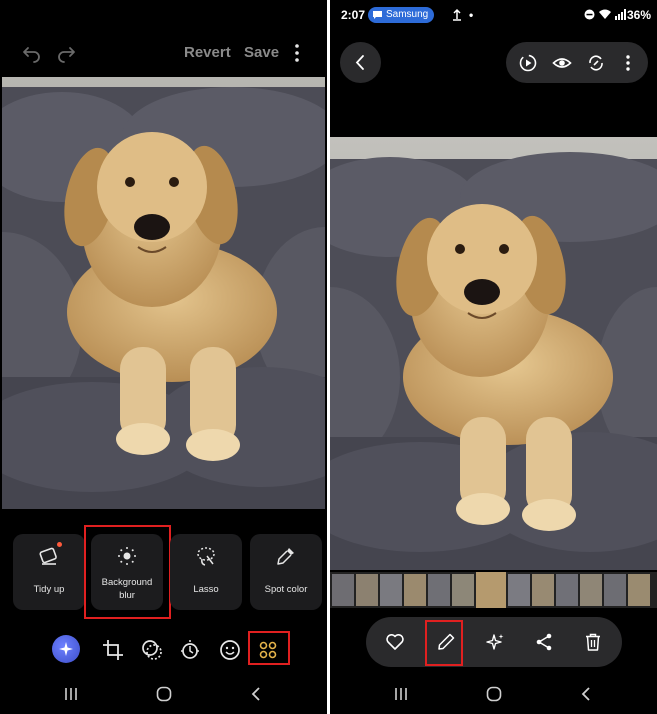 The image size is (657, 714). I want to click on undo-icon, so click(31, 53).